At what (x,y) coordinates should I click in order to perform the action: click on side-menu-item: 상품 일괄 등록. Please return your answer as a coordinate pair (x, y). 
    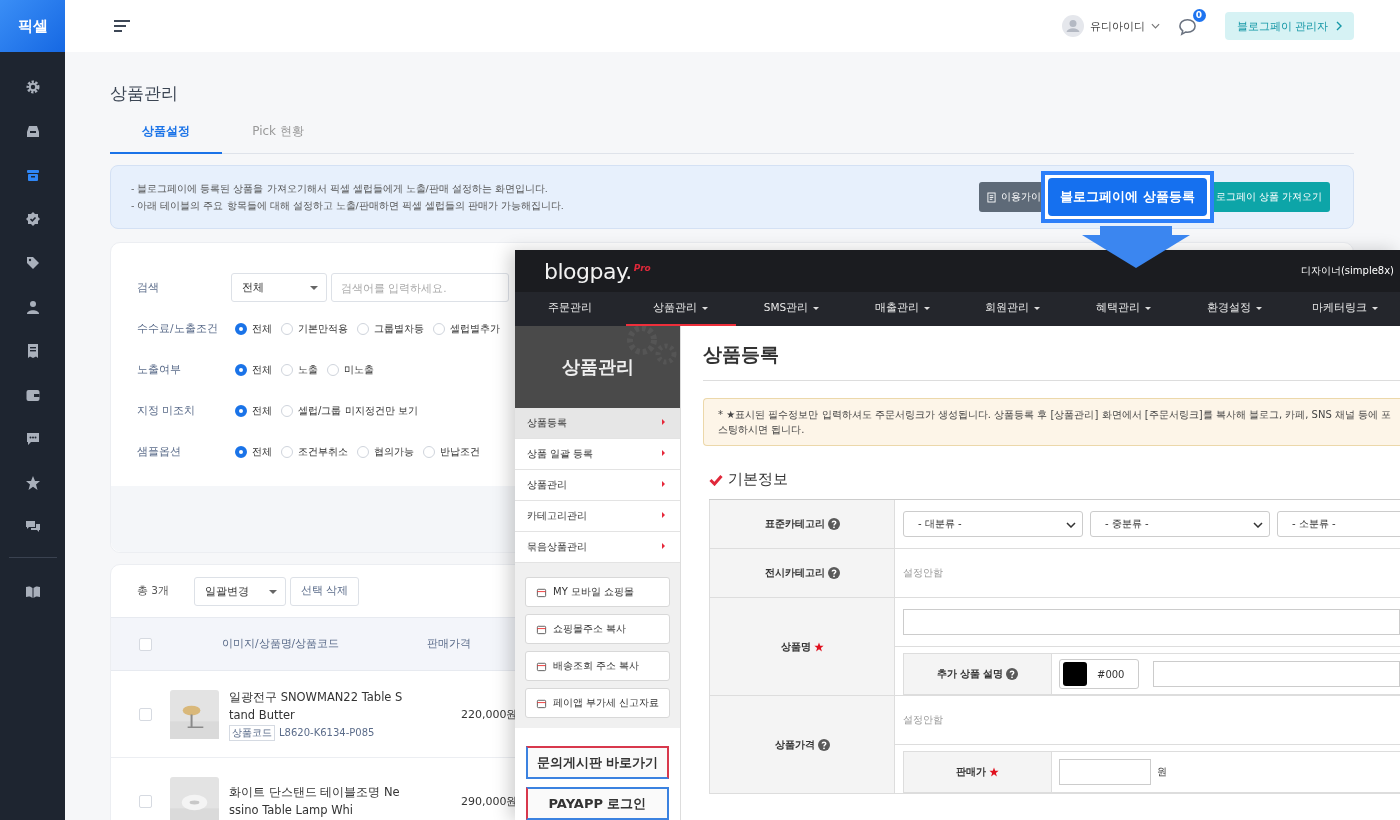
    Looking at the image, I should click on (597, 454).